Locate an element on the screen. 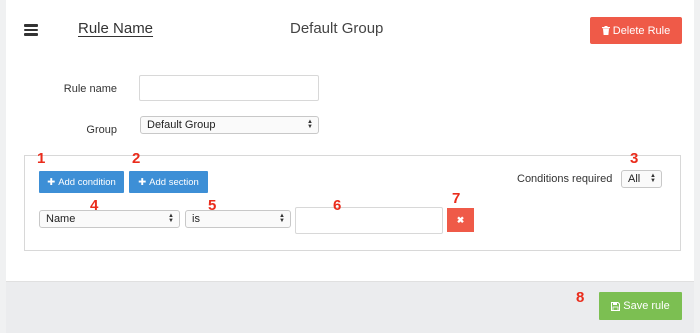 Image resolution: width=700 pixels, height=333 pixels. save-rule-label: Save rule is located at coordinates (646, 306).